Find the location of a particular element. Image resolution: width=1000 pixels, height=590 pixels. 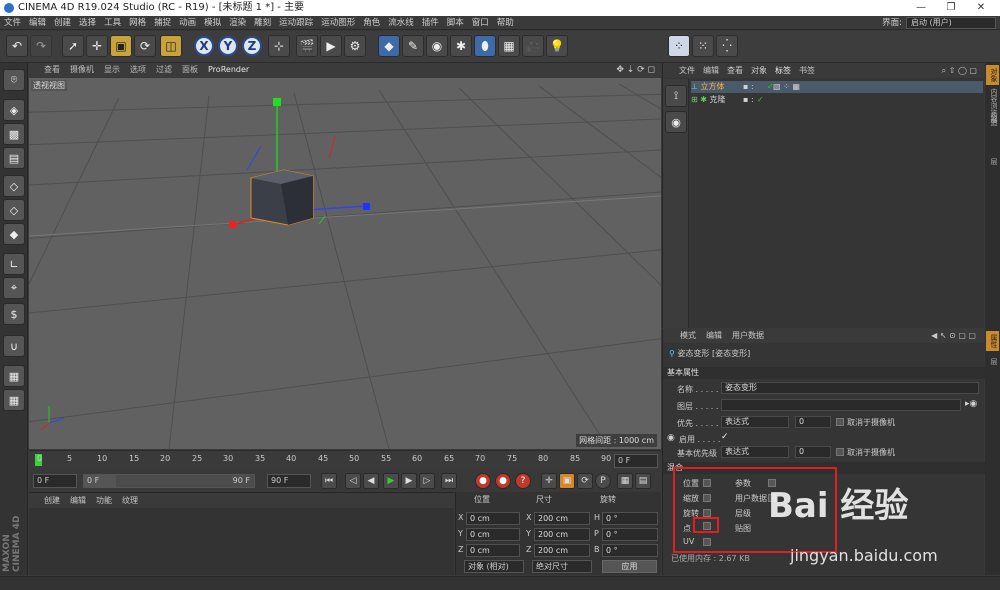

layout-select: 启动 (用户) is located at coordinates (951, 23).